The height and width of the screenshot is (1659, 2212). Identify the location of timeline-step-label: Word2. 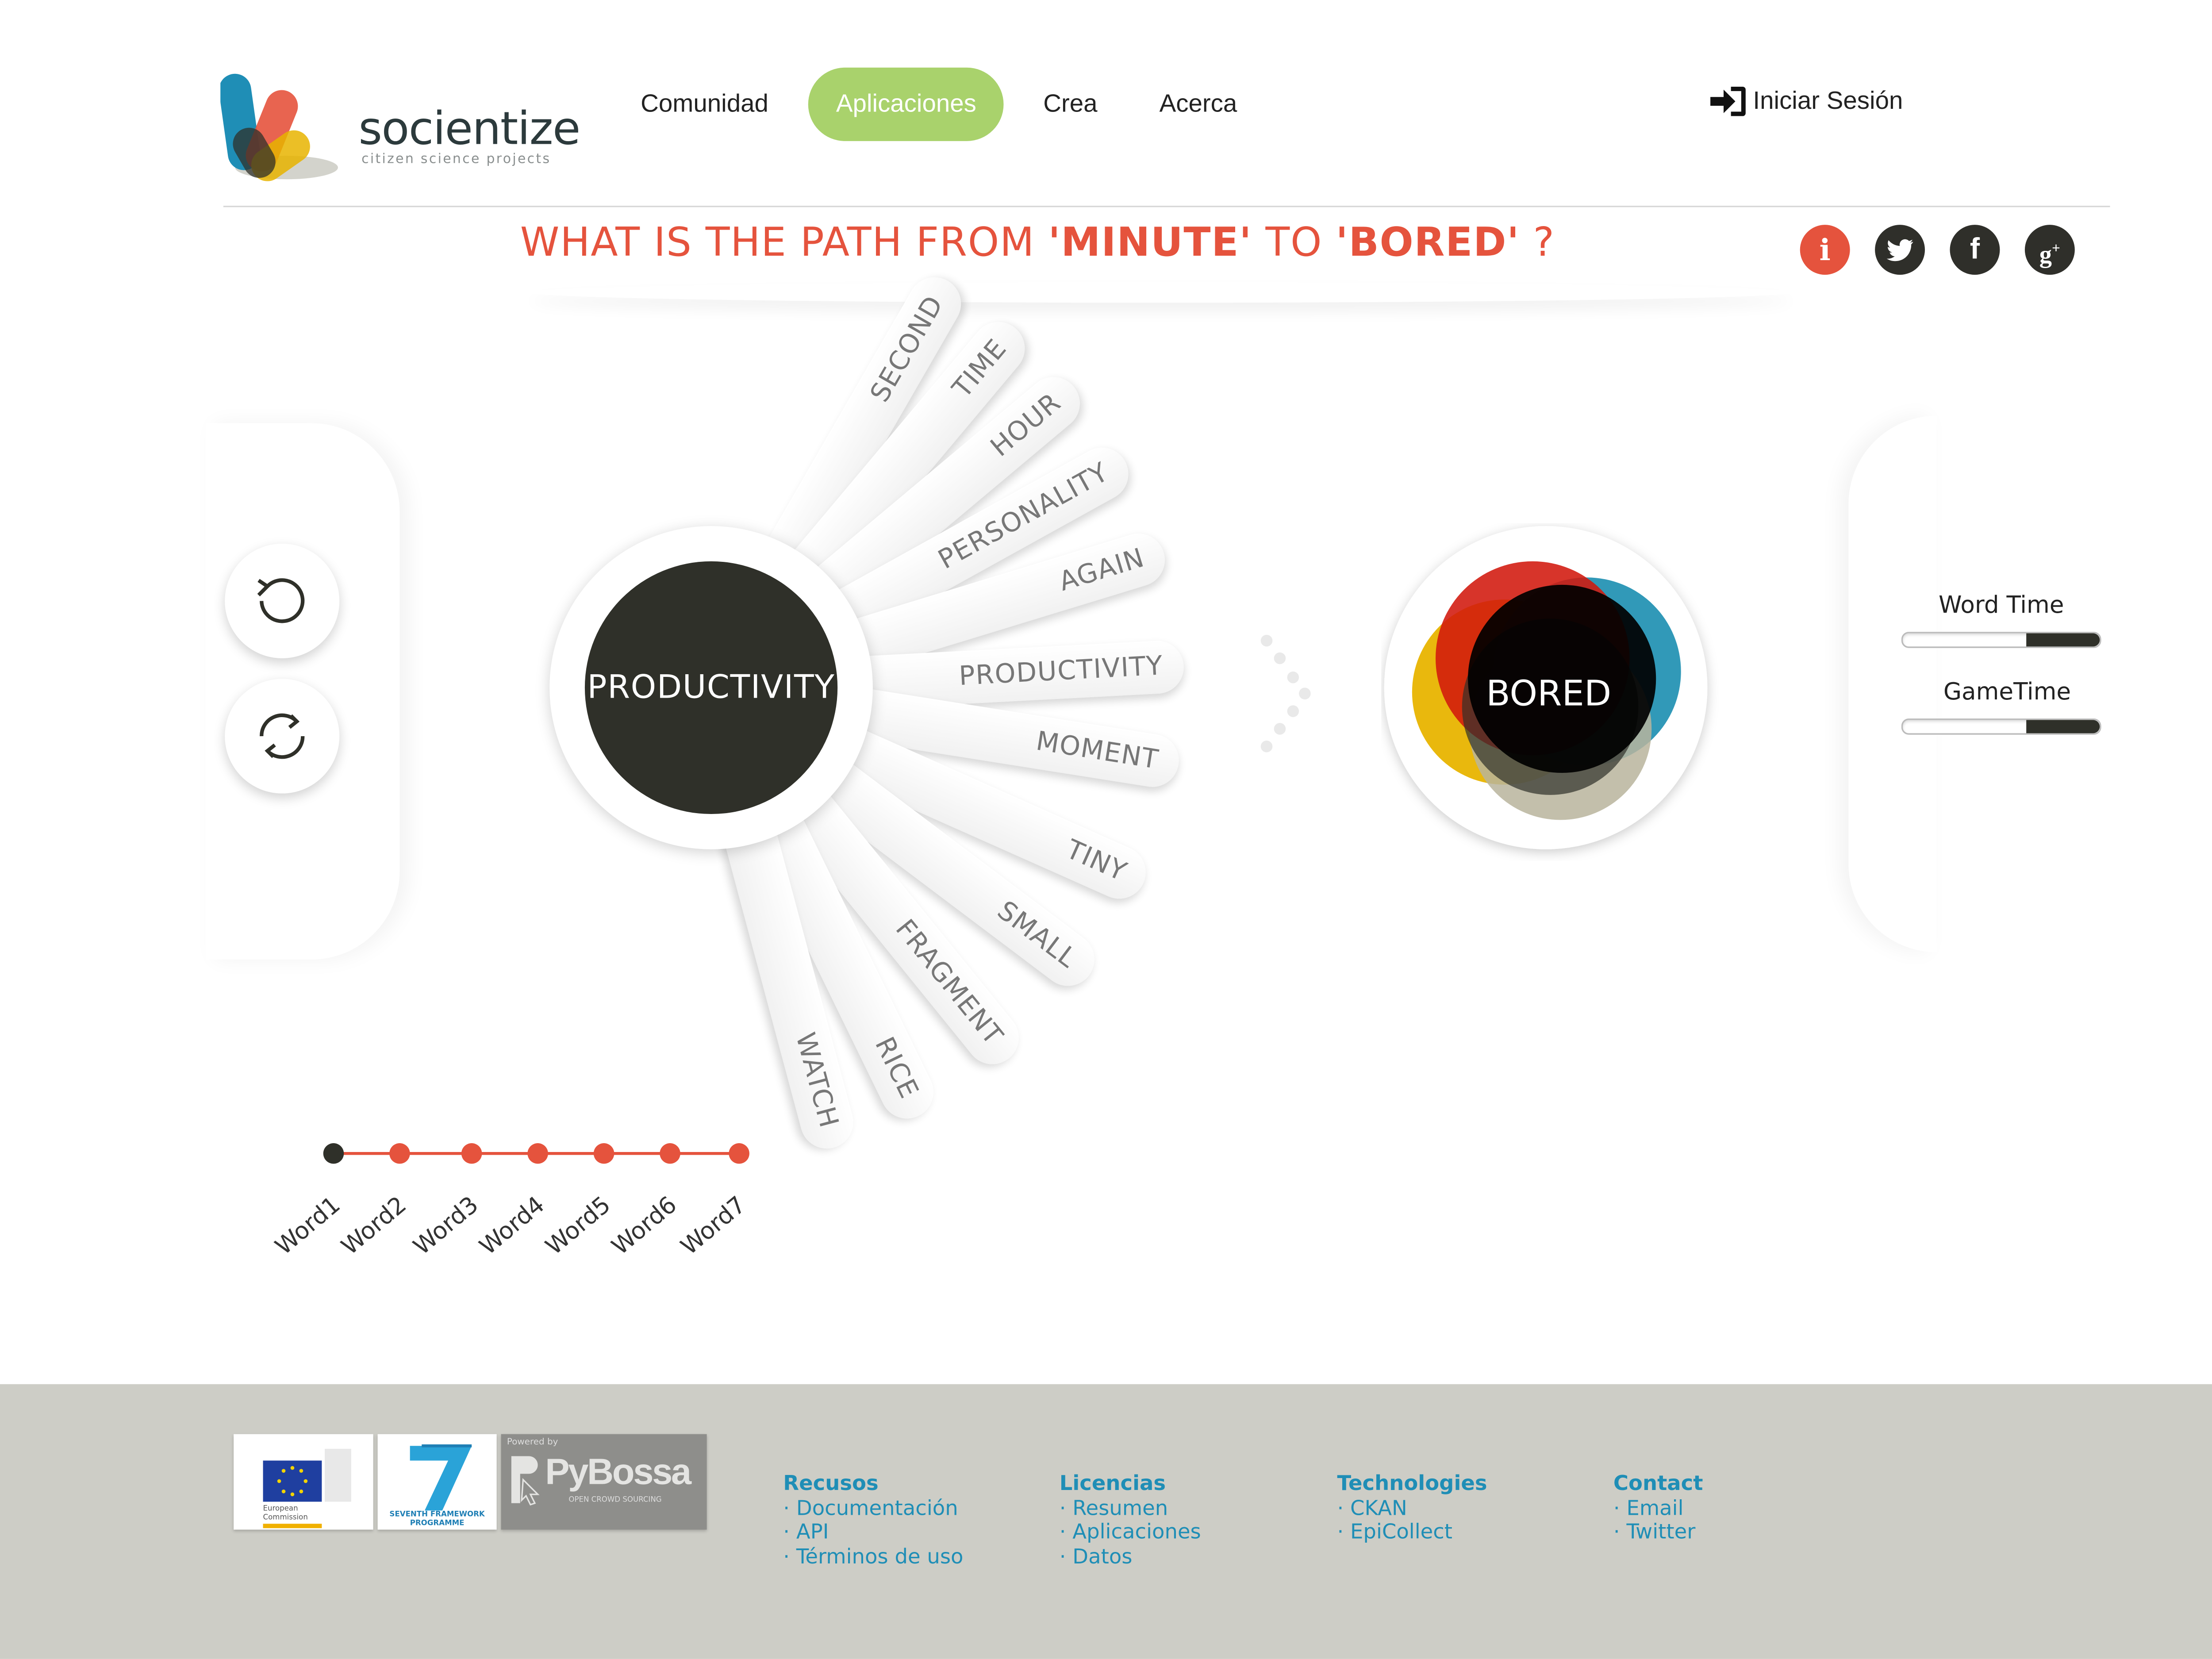
(374, 1225).